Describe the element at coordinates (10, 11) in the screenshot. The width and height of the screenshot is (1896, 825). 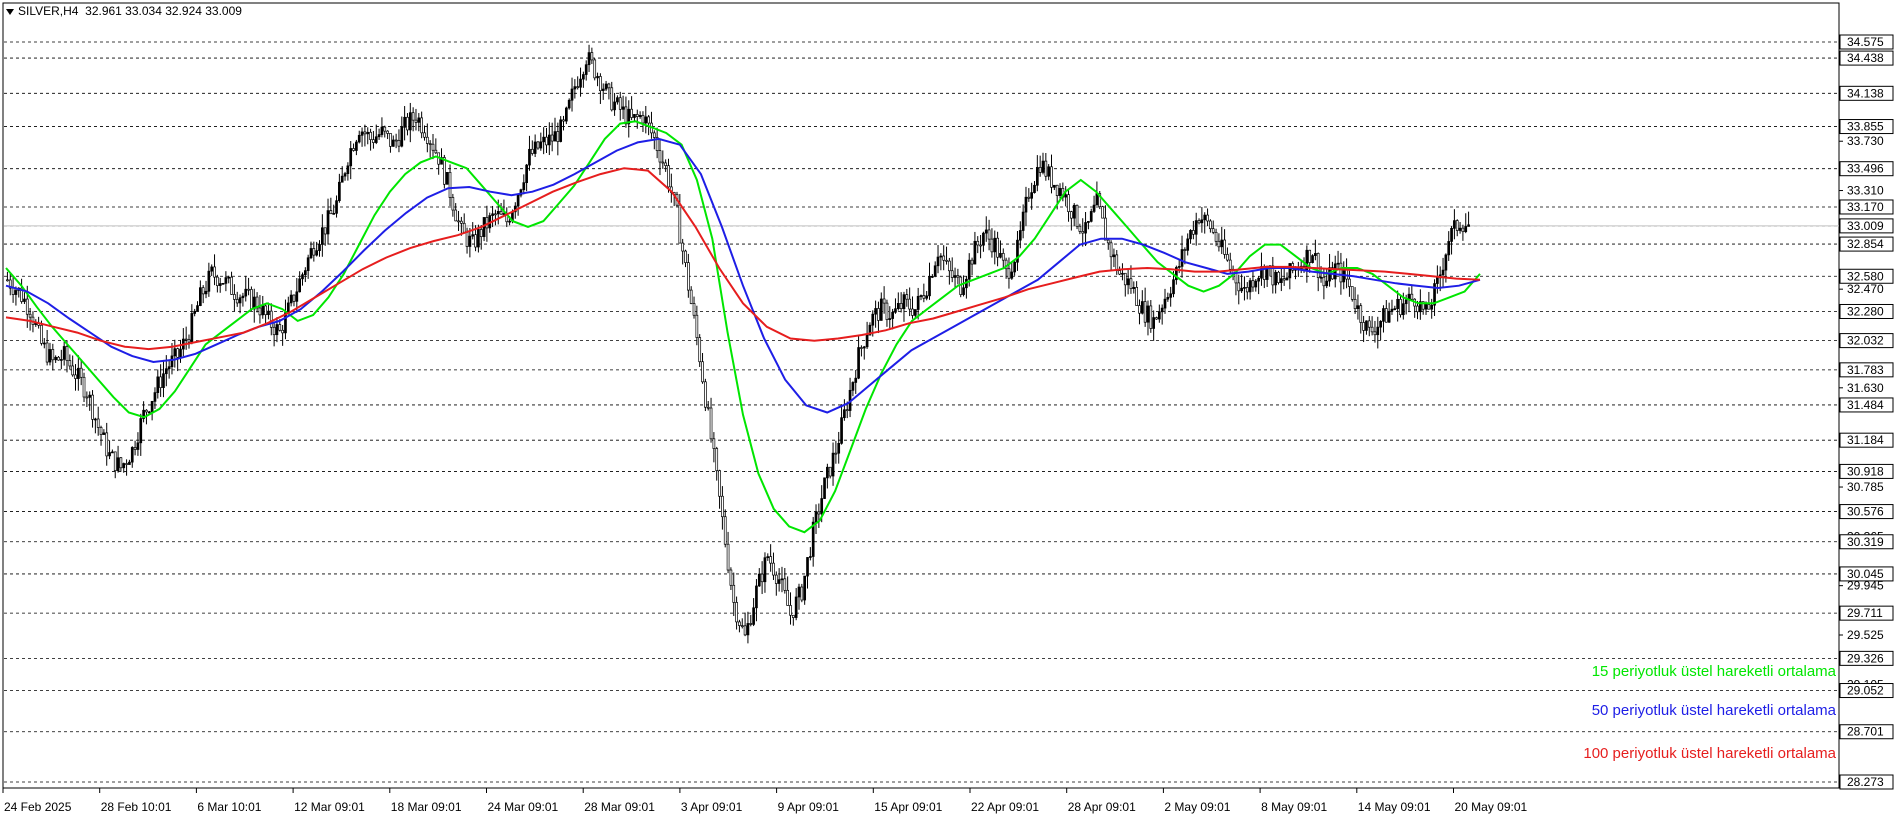
I see `collapse-triangle-icon` at that location.